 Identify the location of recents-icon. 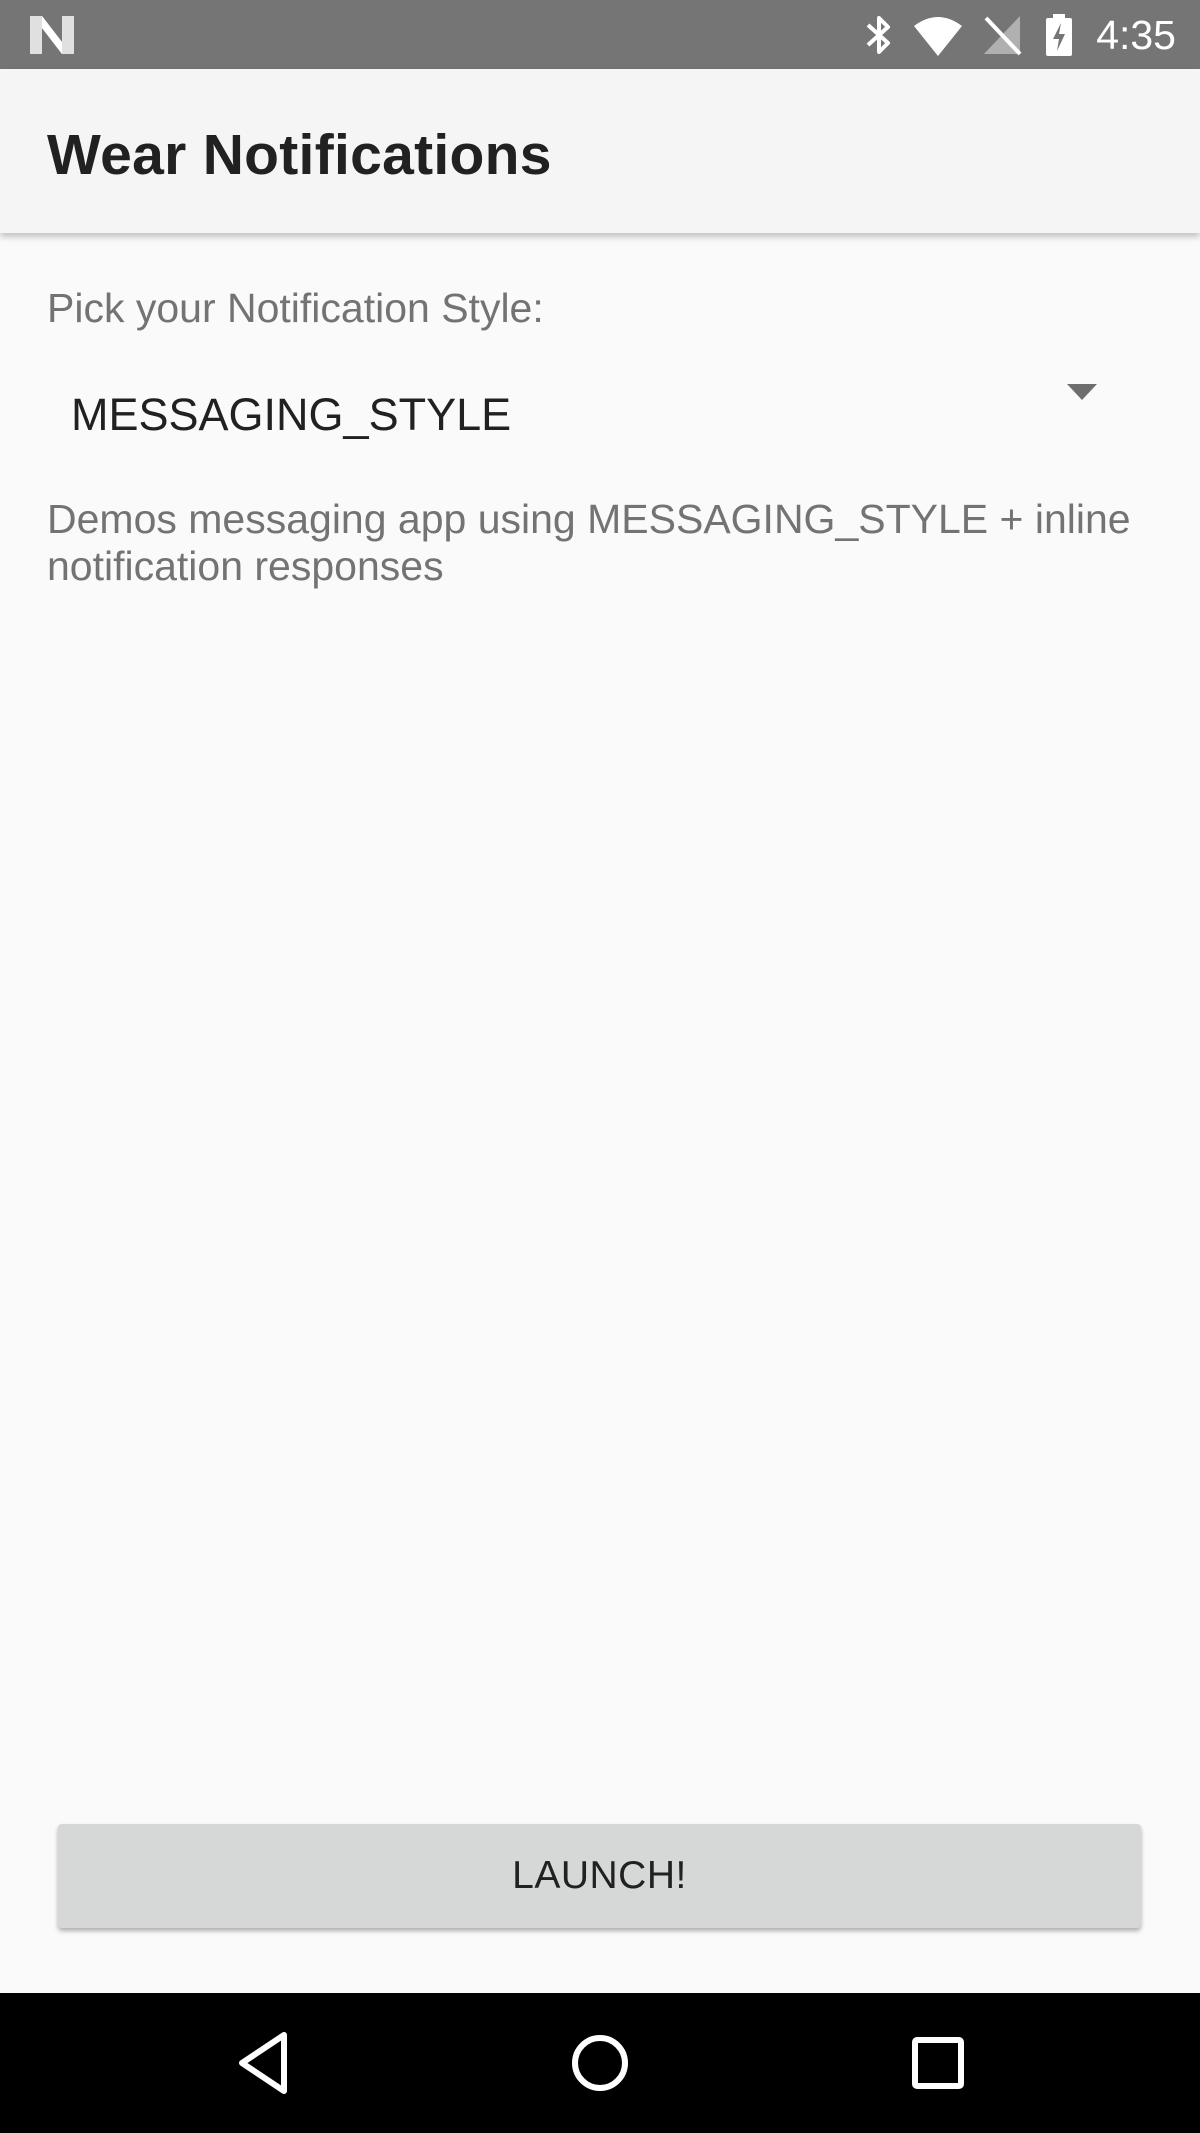
(938, 2063).